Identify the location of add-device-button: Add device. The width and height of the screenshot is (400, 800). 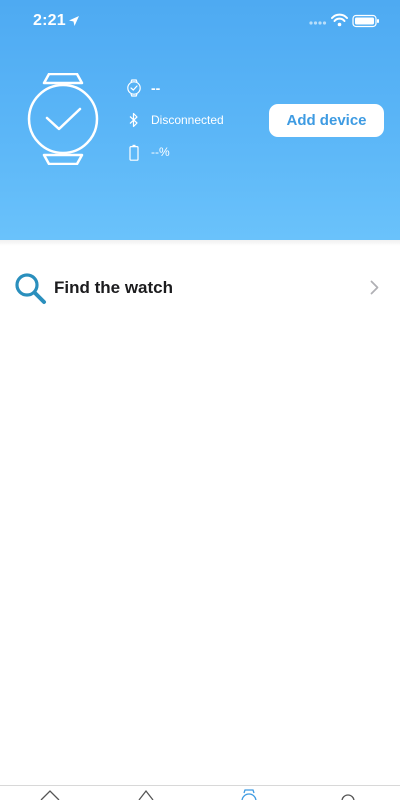
(326, 120).